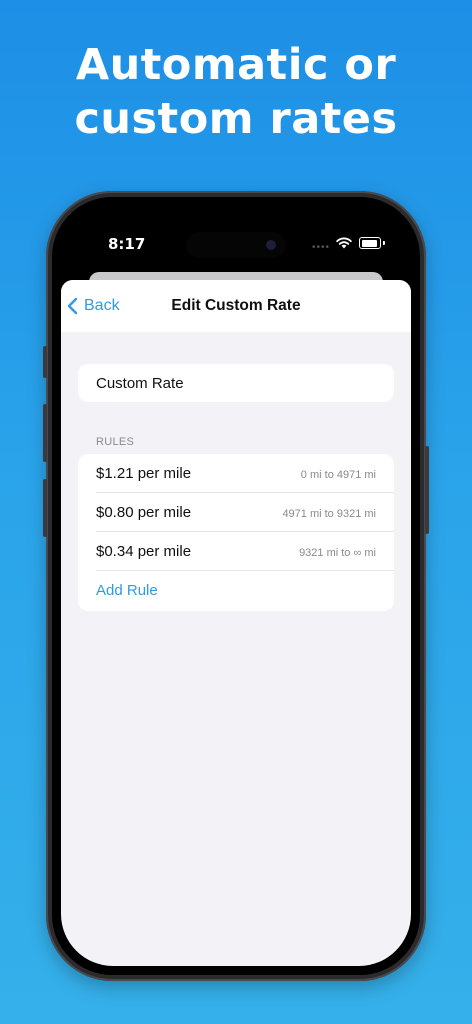 This screenshot has width=472, height=1024. What do you see at coordinates (427, 490) in the screenshot?
I see `power-button` at bounding box center [427, 490].